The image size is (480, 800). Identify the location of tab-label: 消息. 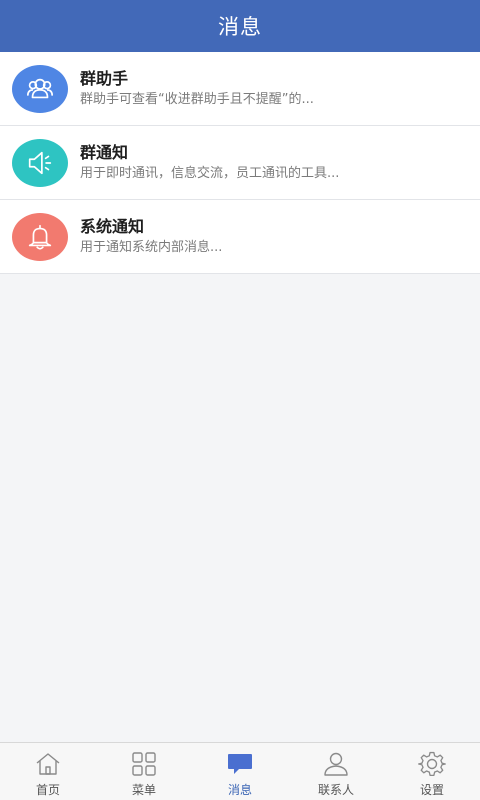
(239, 790).